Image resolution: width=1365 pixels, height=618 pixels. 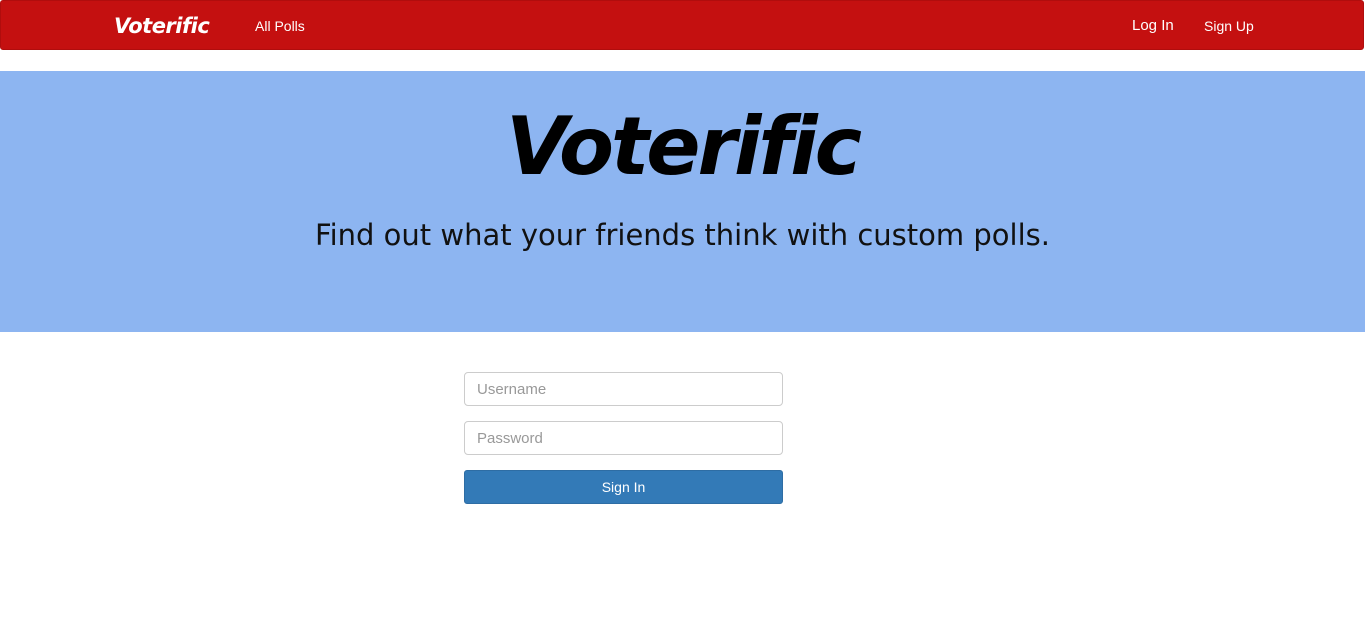 What do you see at coordinates (1229, 26) in the screenshot?
I see `nav-sign-up-link: Sign Up` at bounding box center [1229, 26].